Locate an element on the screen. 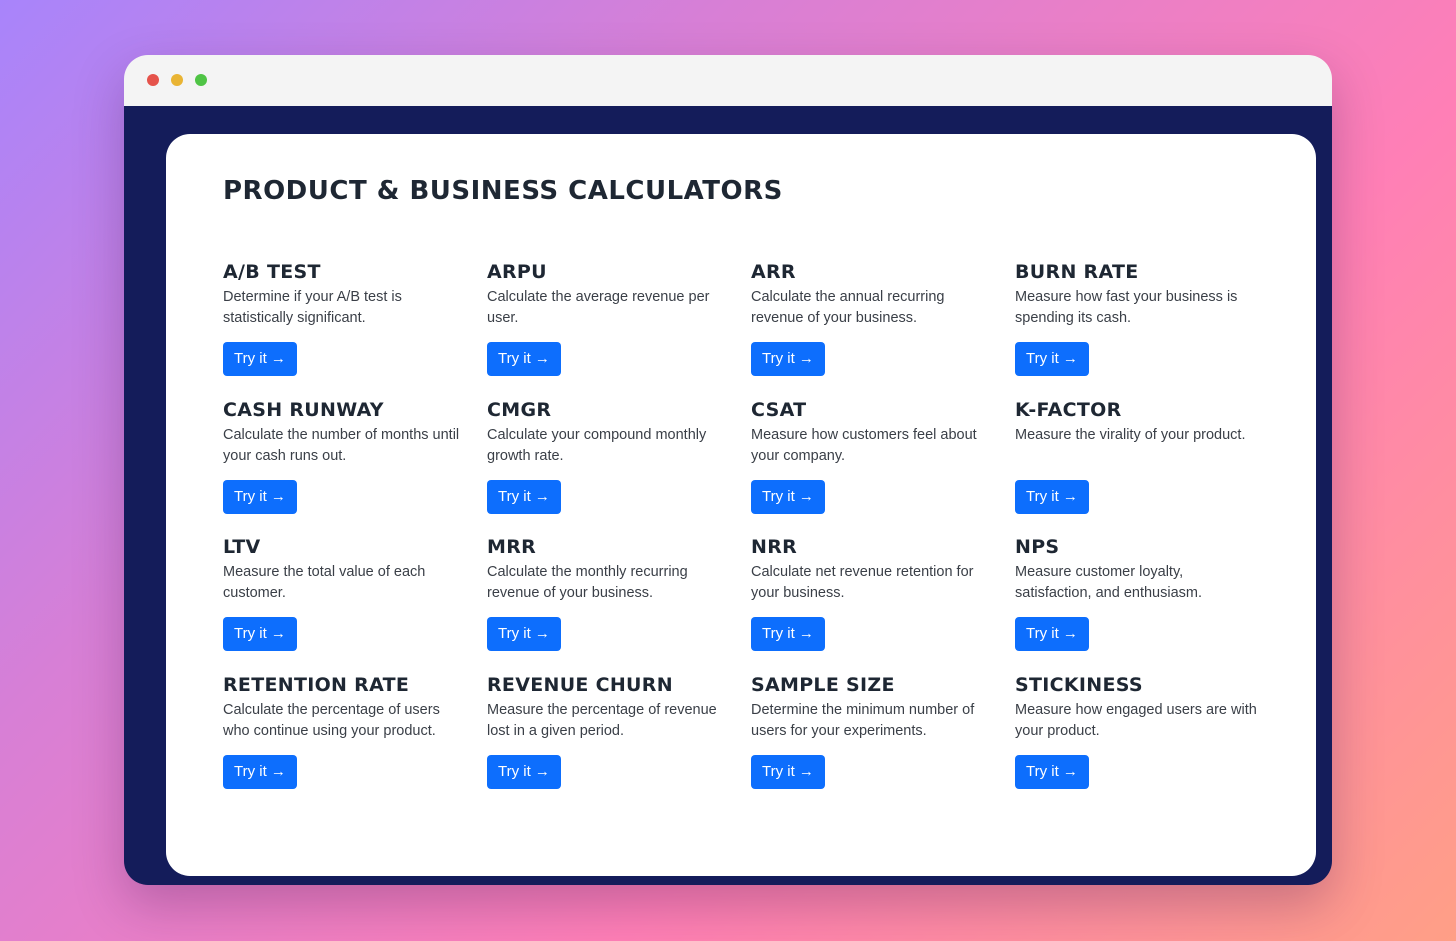  try-it-button-sample-size: Try it → is located at coordinates (788, 772).